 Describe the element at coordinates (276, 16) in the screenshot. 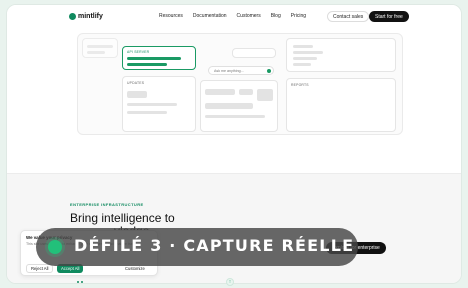

I see `nav-link-blog: Blog` at that location.